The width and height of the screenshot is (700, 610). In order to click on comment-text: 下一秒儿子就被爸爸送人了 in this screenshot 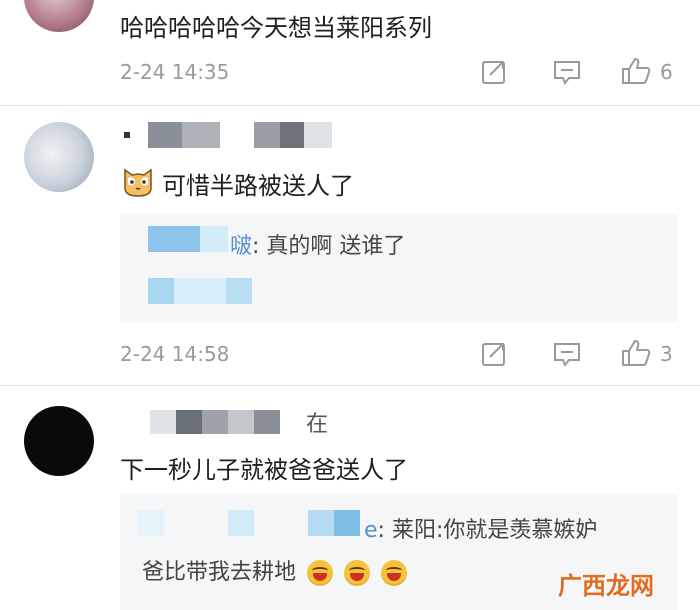, I will do `click(264, 470)`.